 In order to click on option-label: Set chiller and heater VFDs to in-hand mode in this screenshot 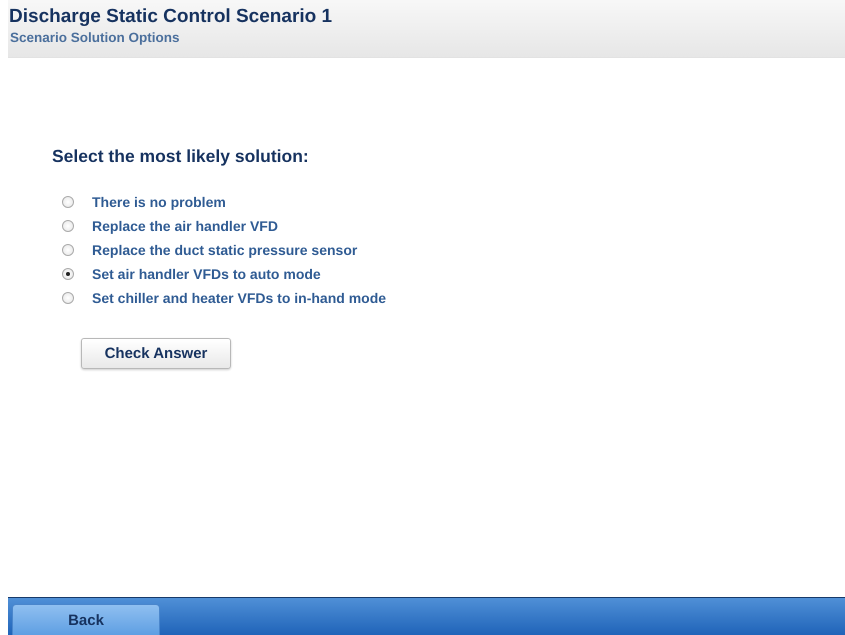, I will do `click(239, 298)`.